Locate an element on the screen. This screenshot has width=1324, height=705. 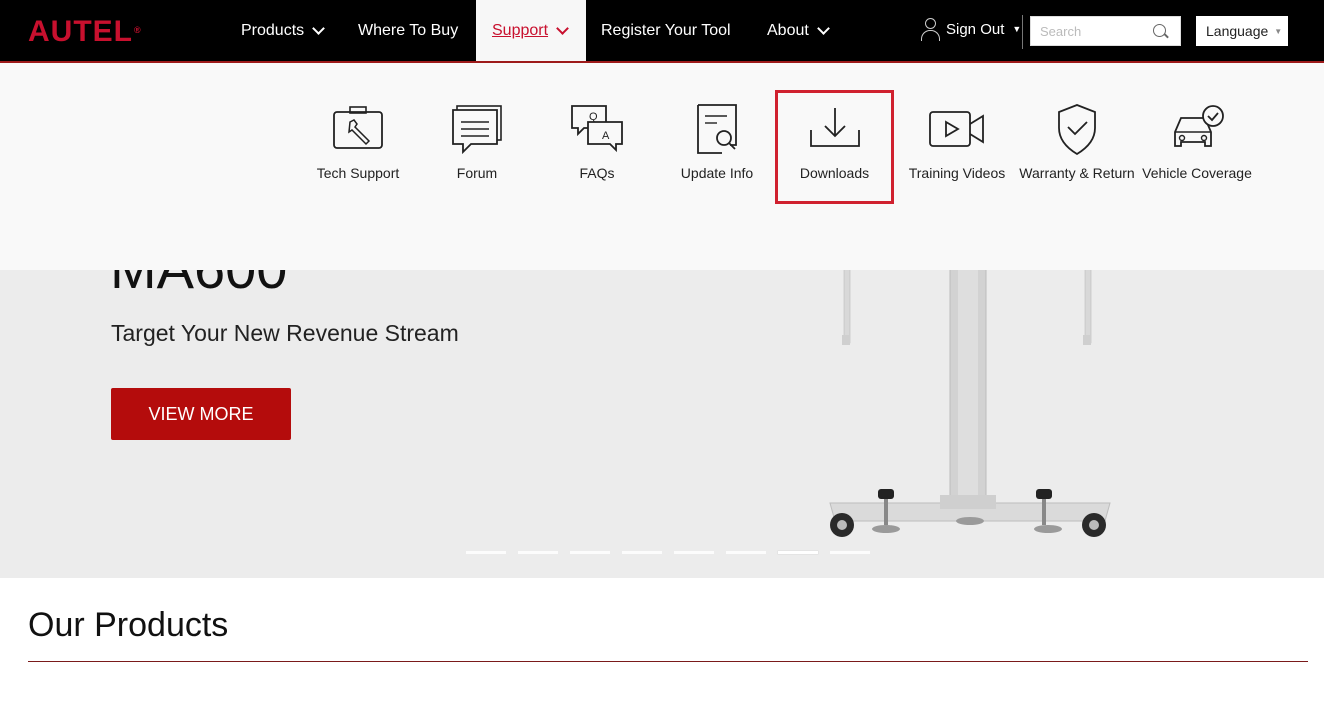
support-tech-support: Tech Support is located at coordinates (358, 135).